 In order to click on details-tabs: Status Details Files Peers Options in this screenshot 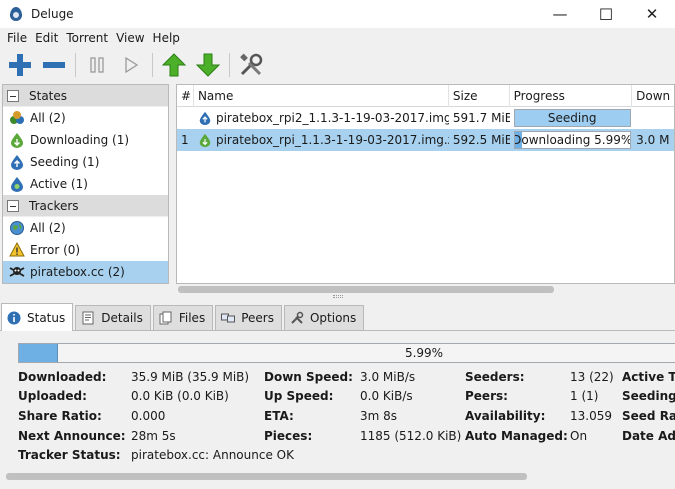, I will do `click(337, 317)`.